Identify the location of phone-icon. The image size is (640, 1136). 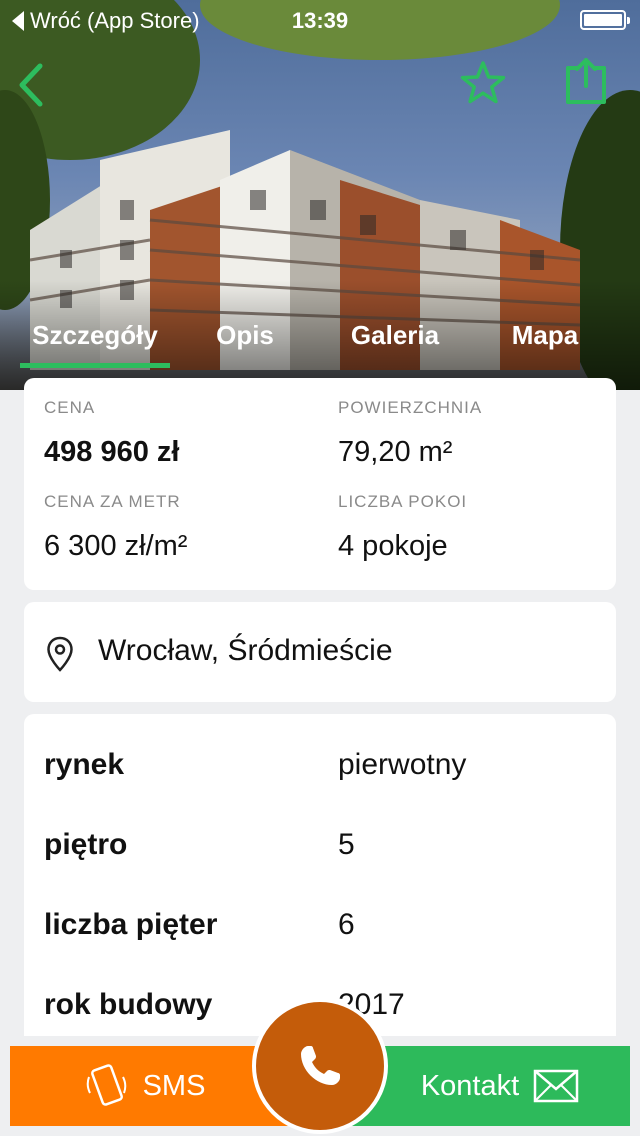
(320, 1065).